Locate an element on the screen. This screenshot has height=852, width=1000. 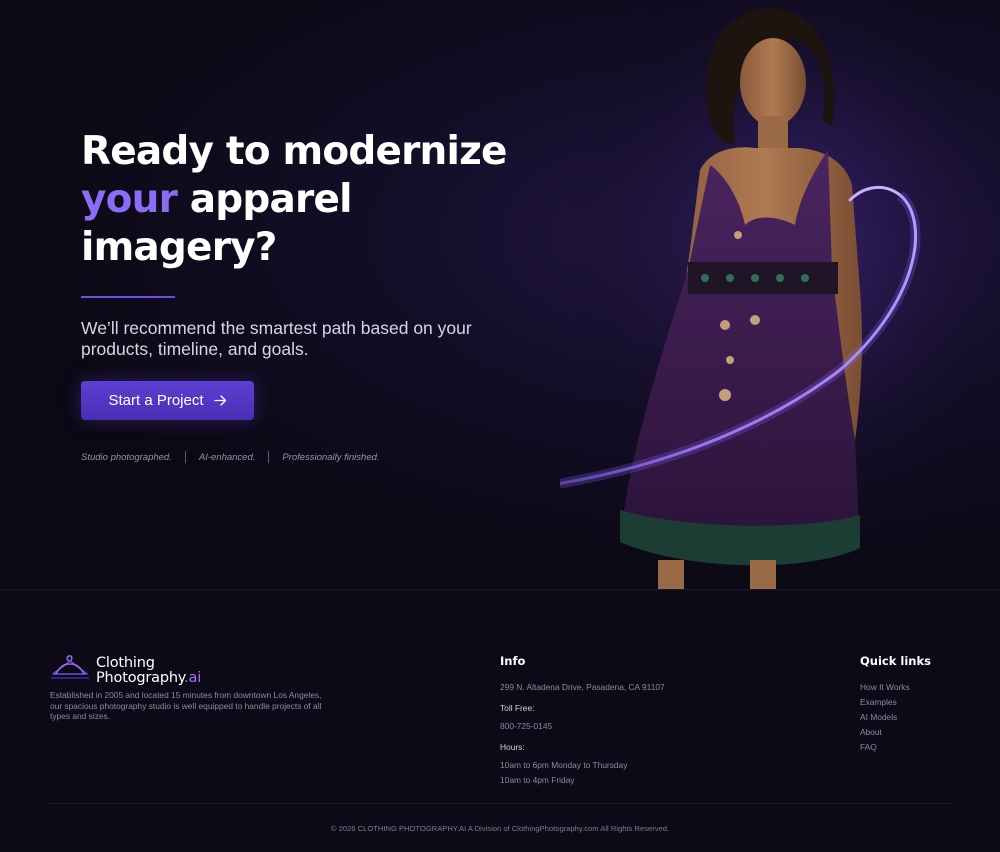
hours-label: Hours: is located at coordinates (512, 747).